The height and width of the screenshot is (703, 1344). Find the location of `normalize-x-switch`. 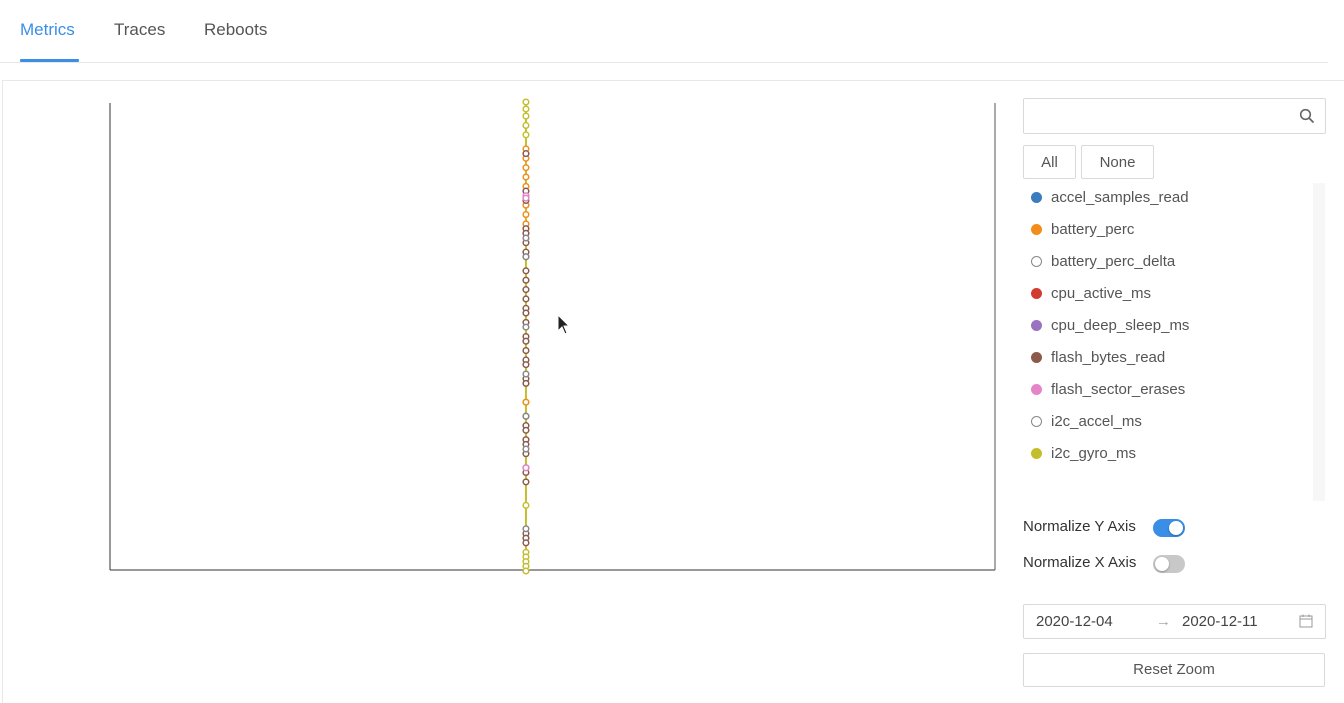

normalize-x-switch is located at coordinates (1169, 564).